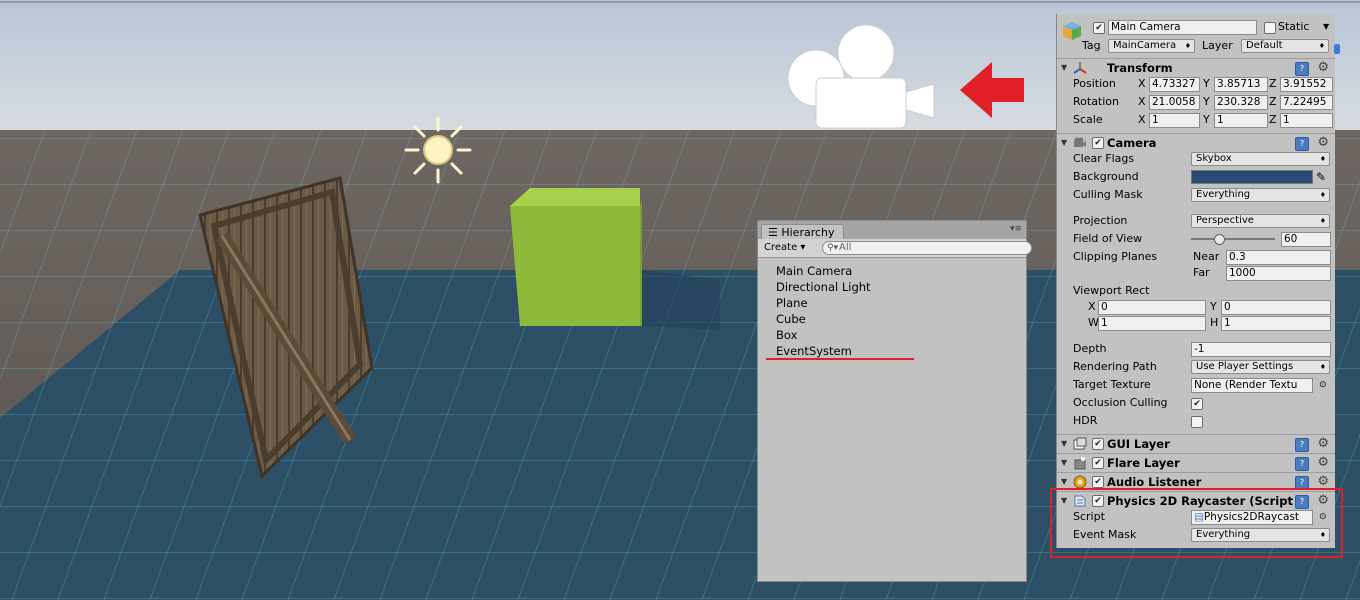  What do you see at coordinates (1197, 404) in the screenshot?
I see `occlusion-culling-checkbox: ✔` at bounding box center [1197, 404].